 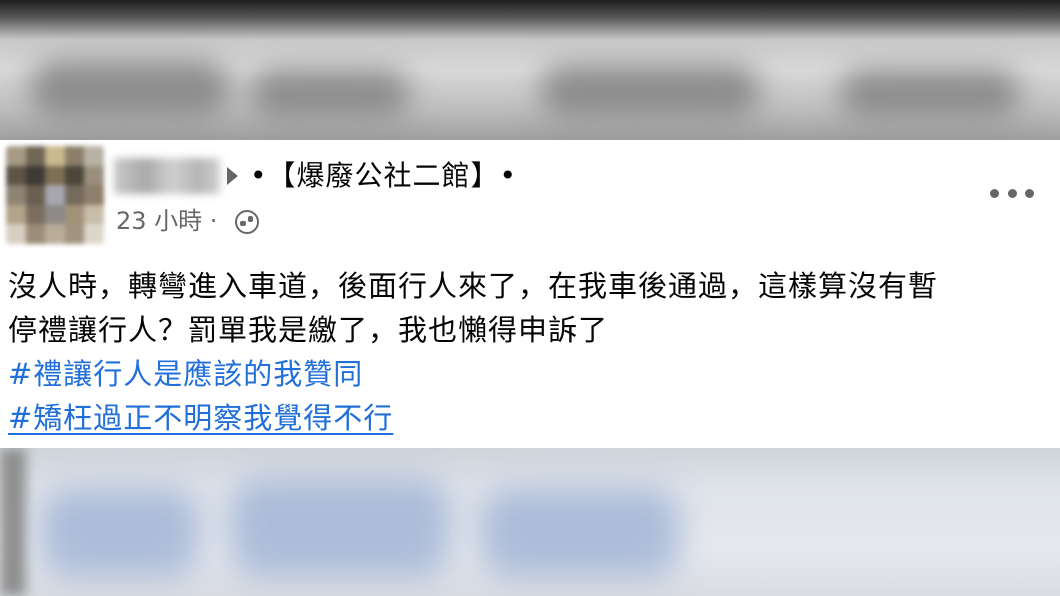 I want to click on group-name-link: •【爆廢公社二館】•, so click(x=383, y=176).